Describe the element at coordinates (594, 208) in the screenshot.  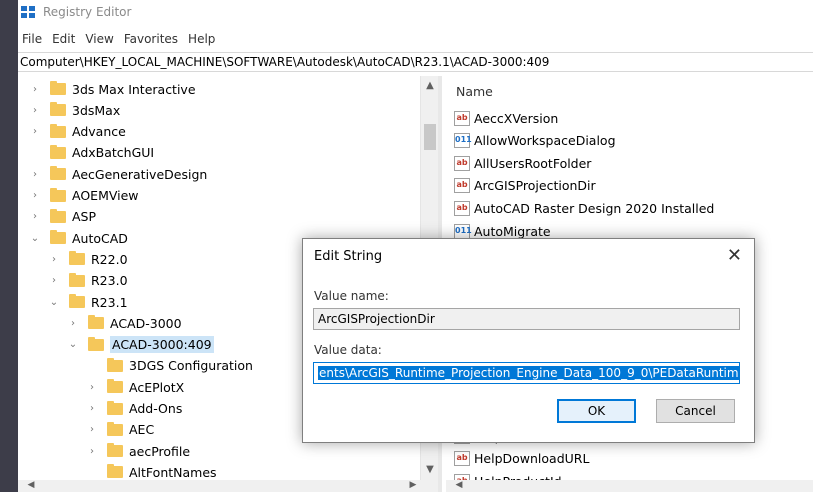
I see `value-name: AutoCAD Raster Design 2020 Installed` at that location.